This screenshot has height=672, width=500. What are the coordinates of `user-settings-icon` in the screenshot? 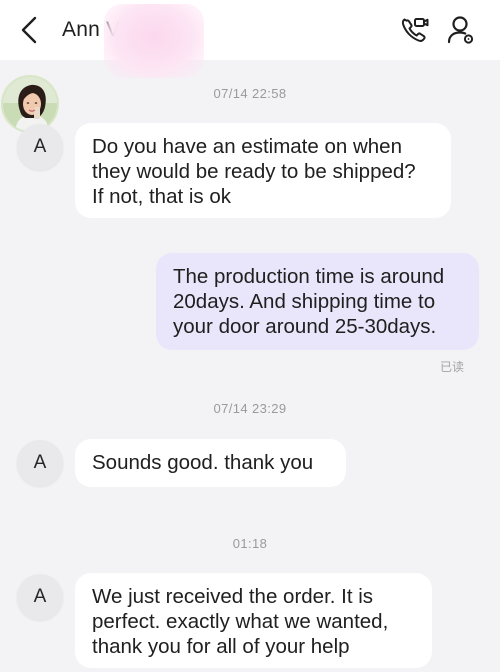 It's located at (460, 30).